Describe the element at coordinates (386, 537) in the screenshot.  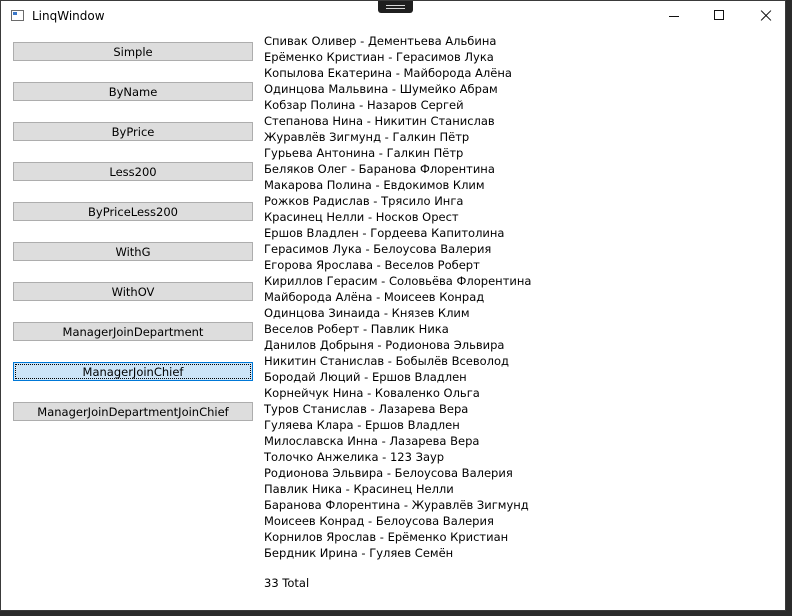
I see `list-item: Корнилов Ярослав - Ерёменко Кристиан` at that location.